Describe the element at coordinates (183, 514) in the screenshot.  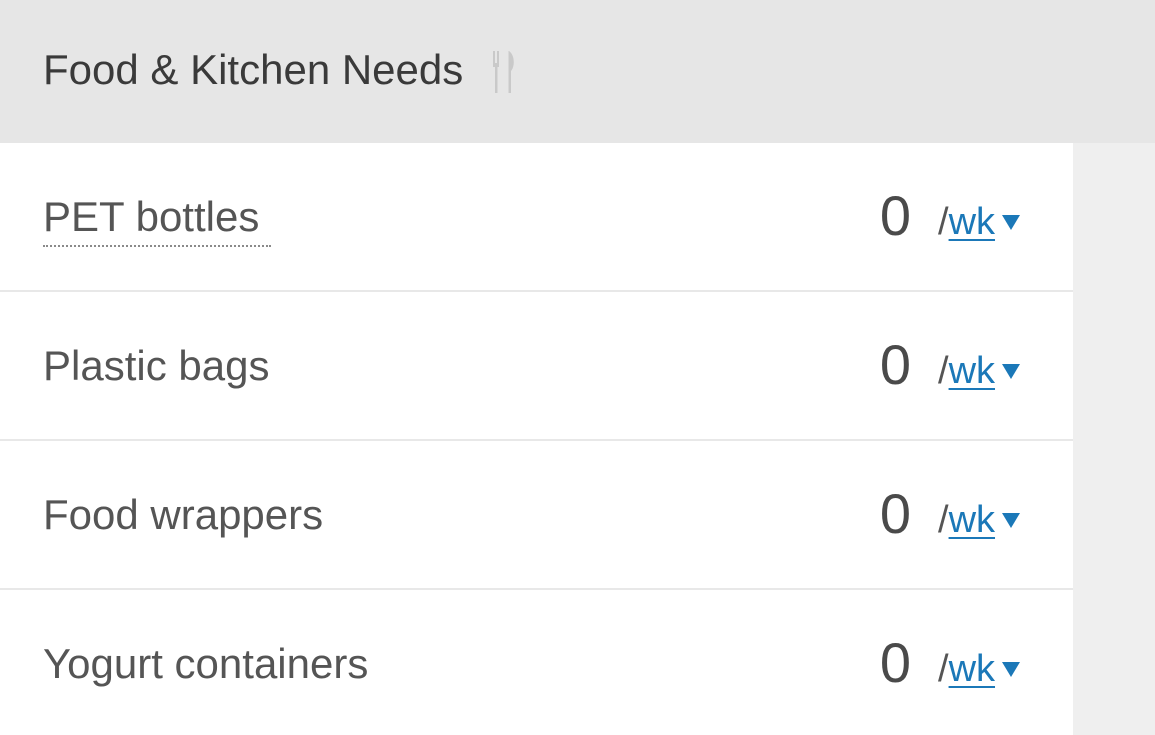
I see `item-label: Food wrappers` at that location.